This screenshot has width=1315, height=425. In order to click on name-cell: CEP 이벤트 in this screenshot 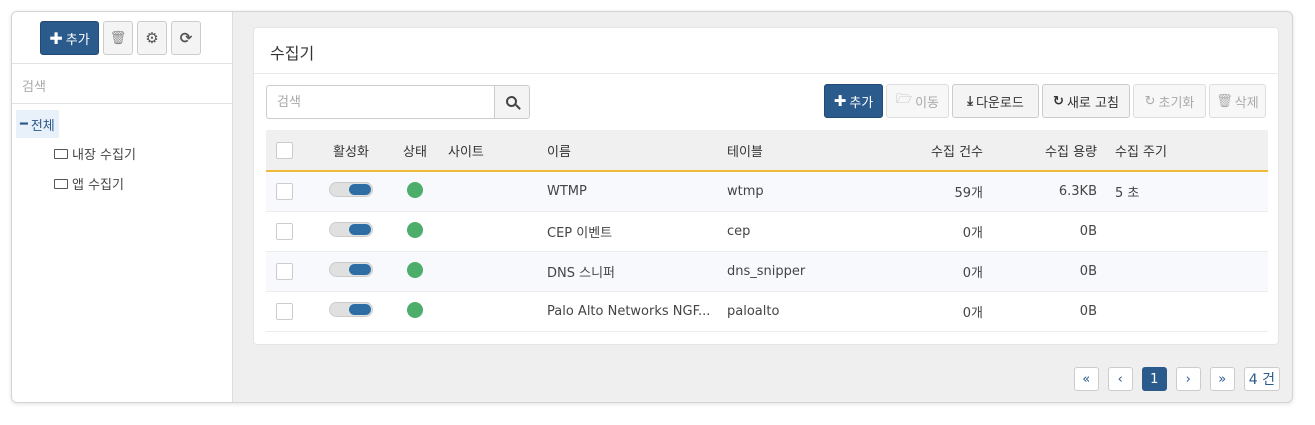, I will do `click(637, 231)`.